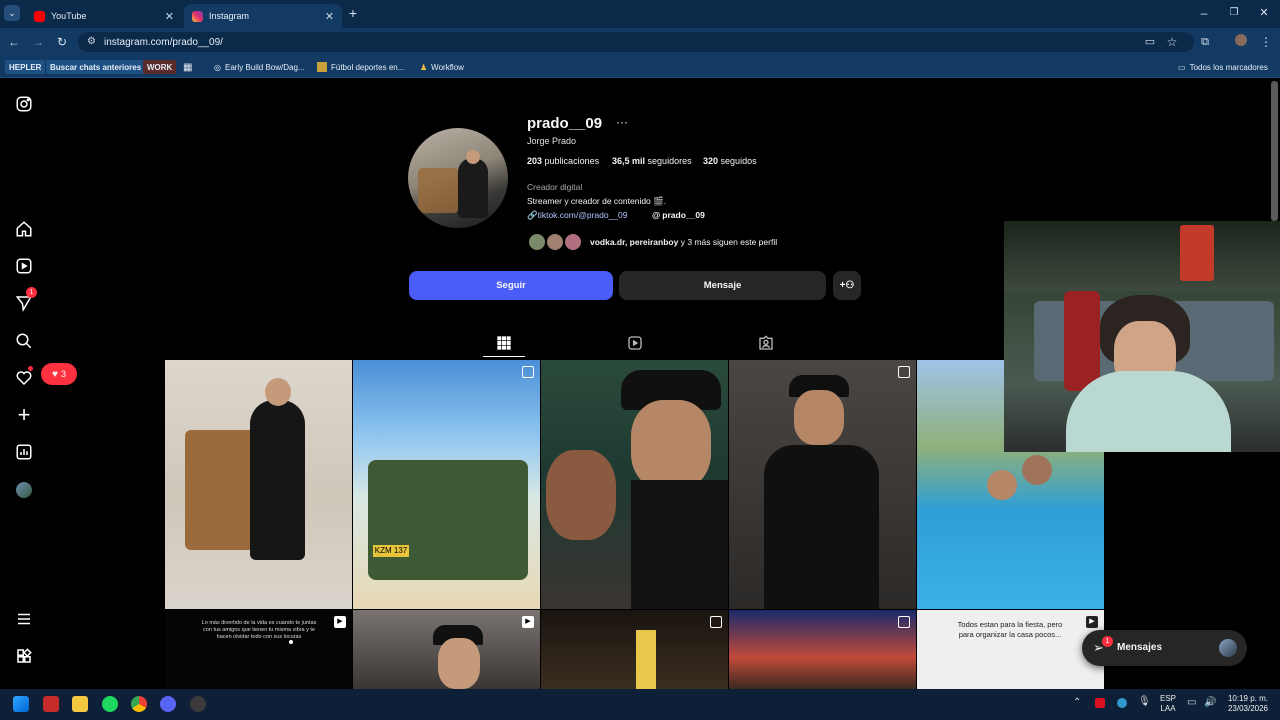  Describe the element at coordinates (14, 42) in the screenshot. I see `back-icon: ←` at that location.